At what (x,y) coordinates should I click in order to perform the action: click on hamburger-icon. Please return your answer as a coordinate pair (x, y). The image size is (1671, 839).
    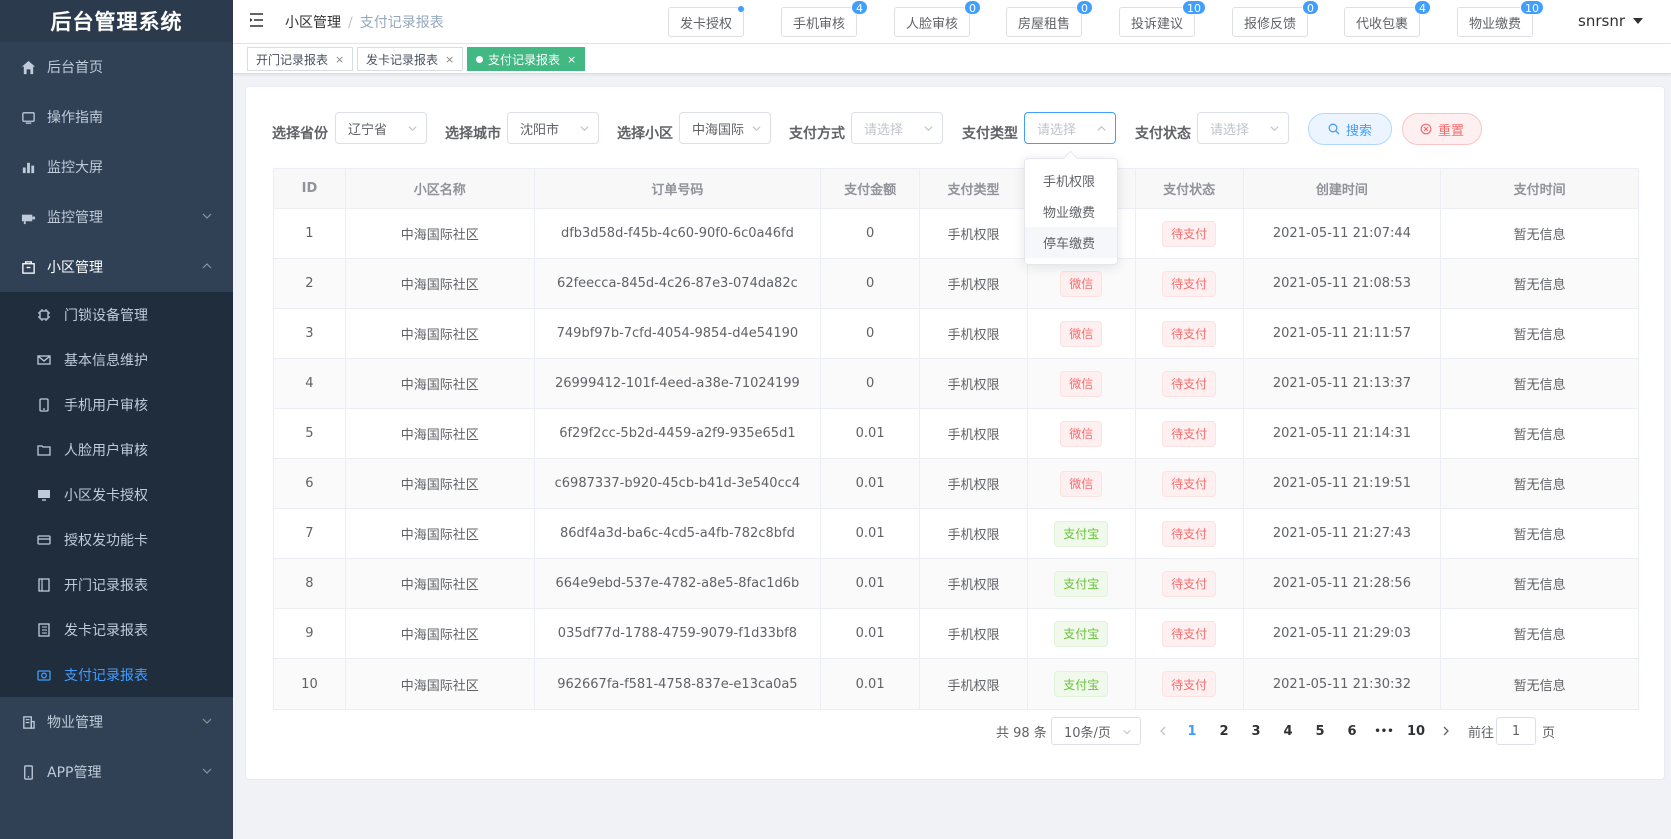
    Looking at the image, I should click on (258, 20).